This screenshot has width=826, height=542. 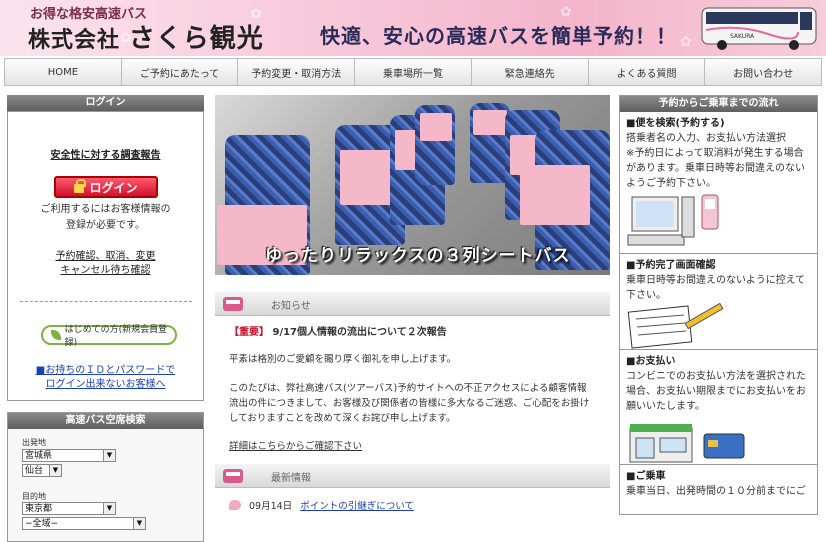 What do you see at coordinates (106, 301) in the screenshot?
I see `divider` at bounding box center [106, 301].